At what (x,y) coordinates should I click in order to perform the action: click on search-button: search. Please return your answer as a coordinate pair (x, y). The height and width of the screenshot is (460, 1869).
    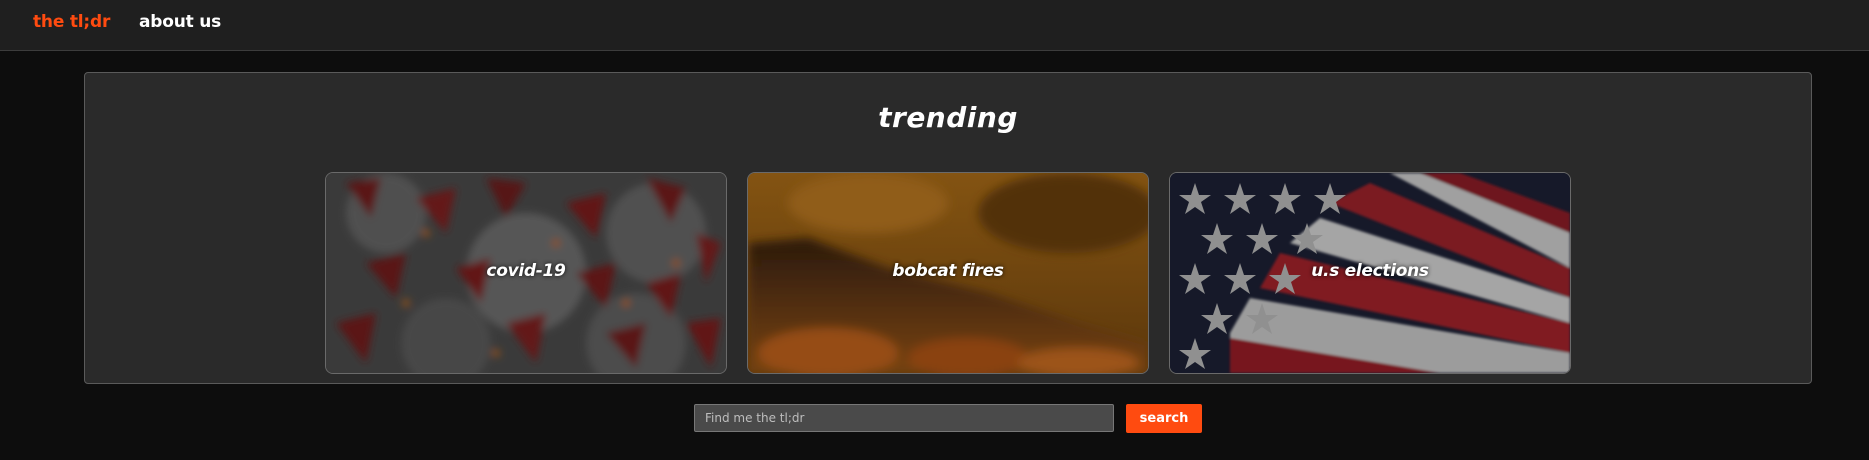
    Looking at the image, I should click on (1164, 418).